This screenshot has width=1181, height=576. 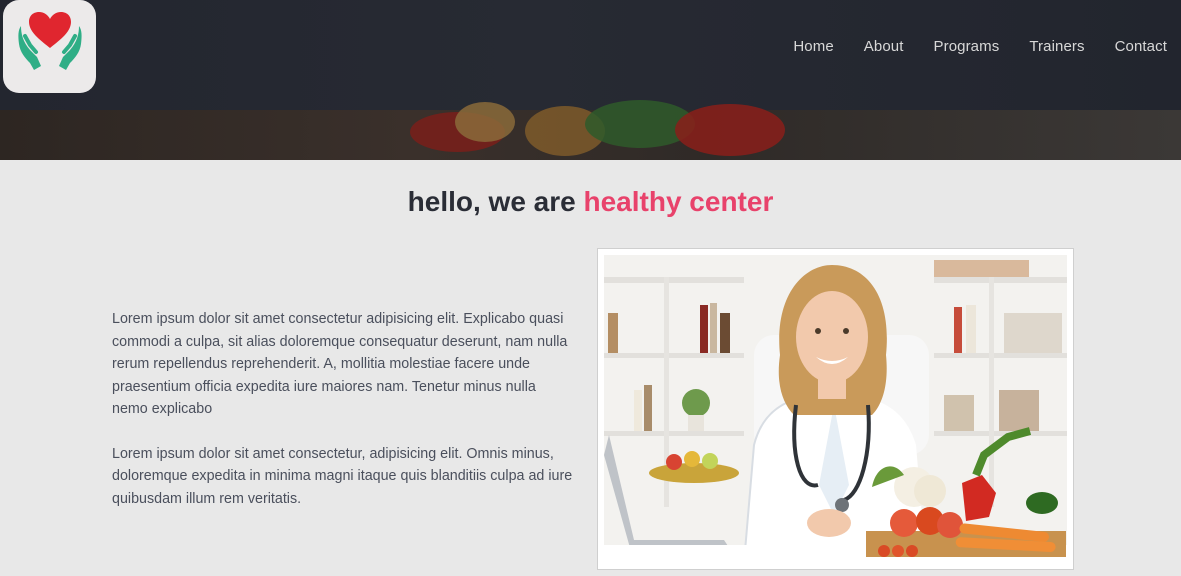 I want to click on heading-accent: healthy center, so click(x=678, y=201).